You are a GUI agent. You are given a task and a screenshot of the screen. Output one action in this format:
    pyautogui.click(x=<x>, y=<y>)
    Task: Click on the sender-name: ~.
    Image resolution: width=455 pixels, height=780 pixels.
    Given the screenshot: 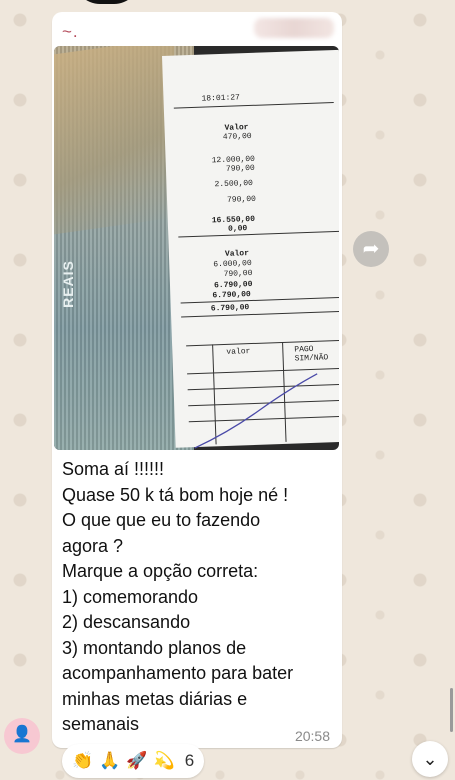 What is the action you would take?
    pyautogui.click(x=70, y=32)
    